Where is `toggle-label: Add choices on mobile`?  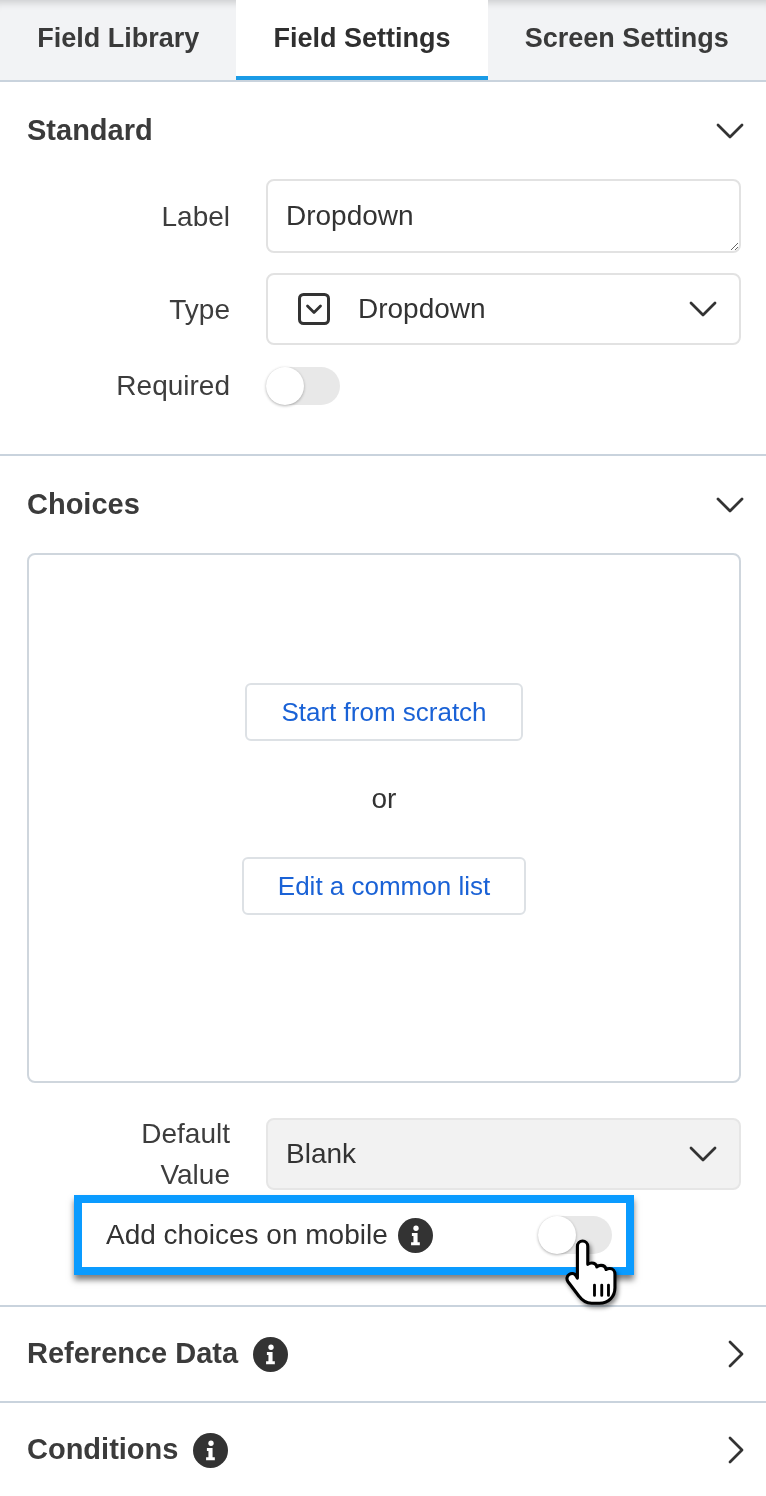 toggle-label: Add choices on mobile is located at coordinates (247, 1235).